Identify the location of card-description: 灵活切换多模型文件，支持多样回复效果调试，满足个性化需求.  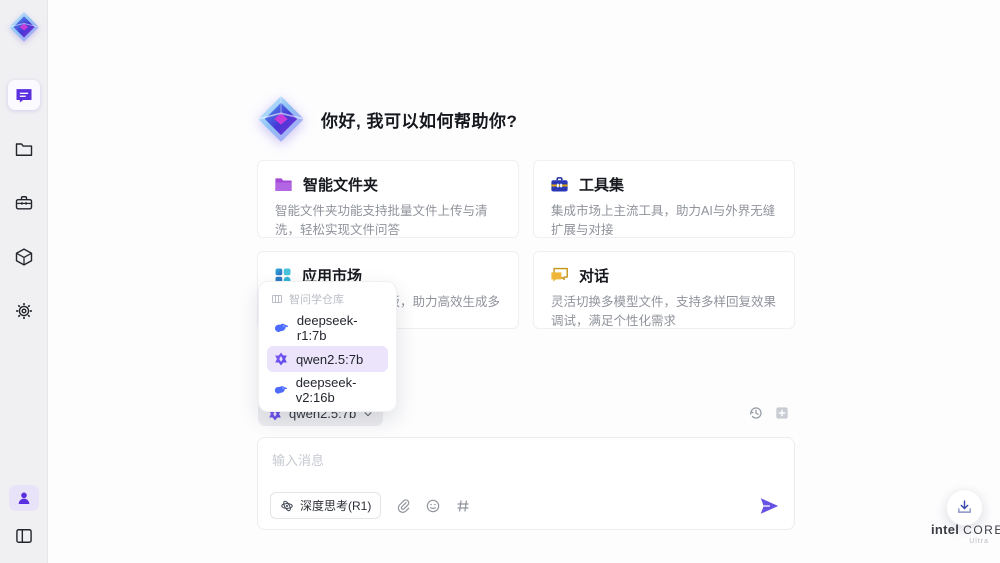
(664, 312).